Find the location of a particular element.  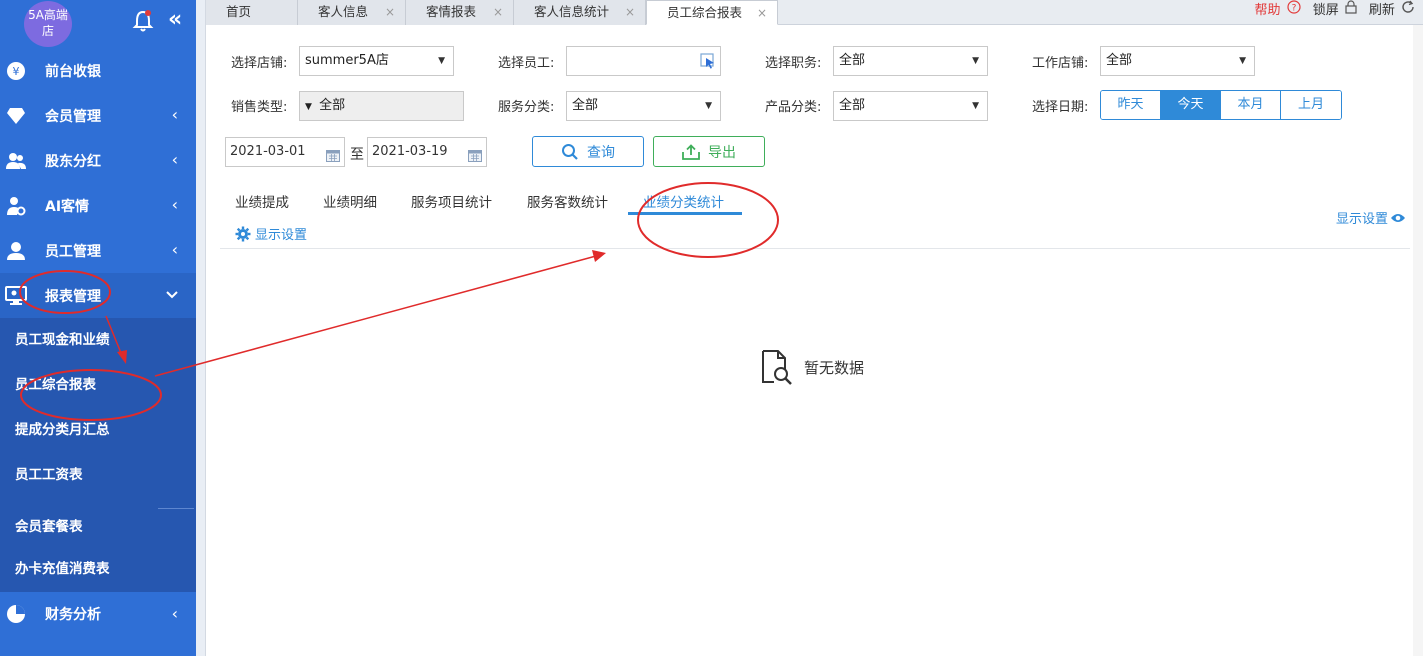

gear-icon is located at coordinates (243, 233).